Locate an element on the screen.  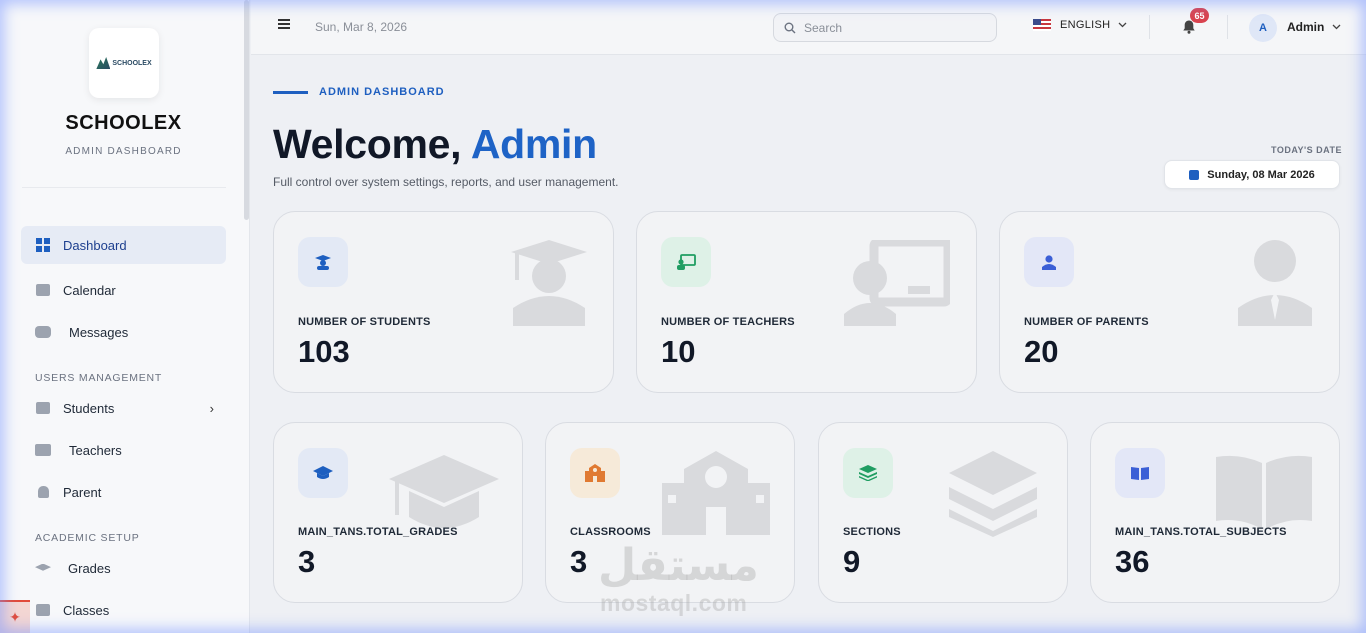
teachers-icon is located at coordinates (43, 450).